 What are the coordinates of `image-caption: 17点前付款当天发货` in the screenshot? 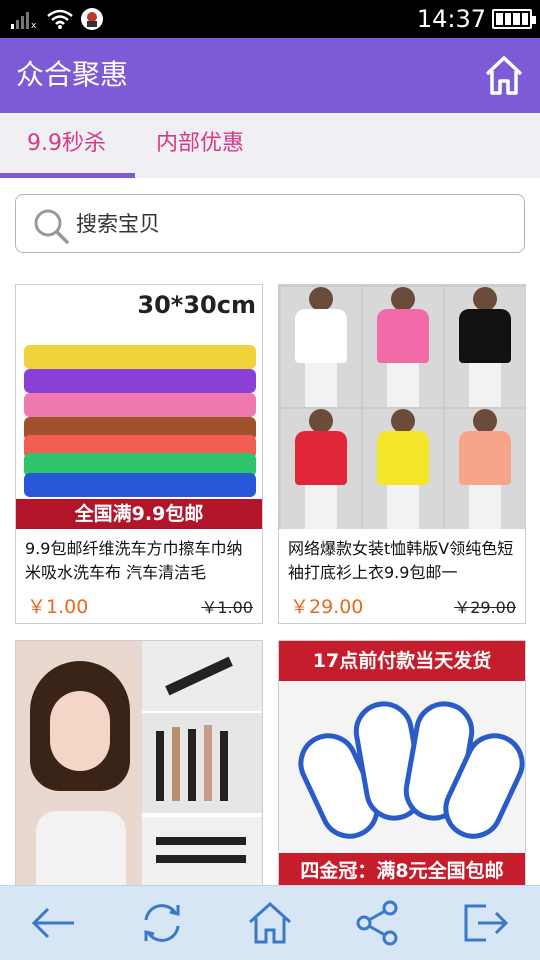 It's located at (402, 661).